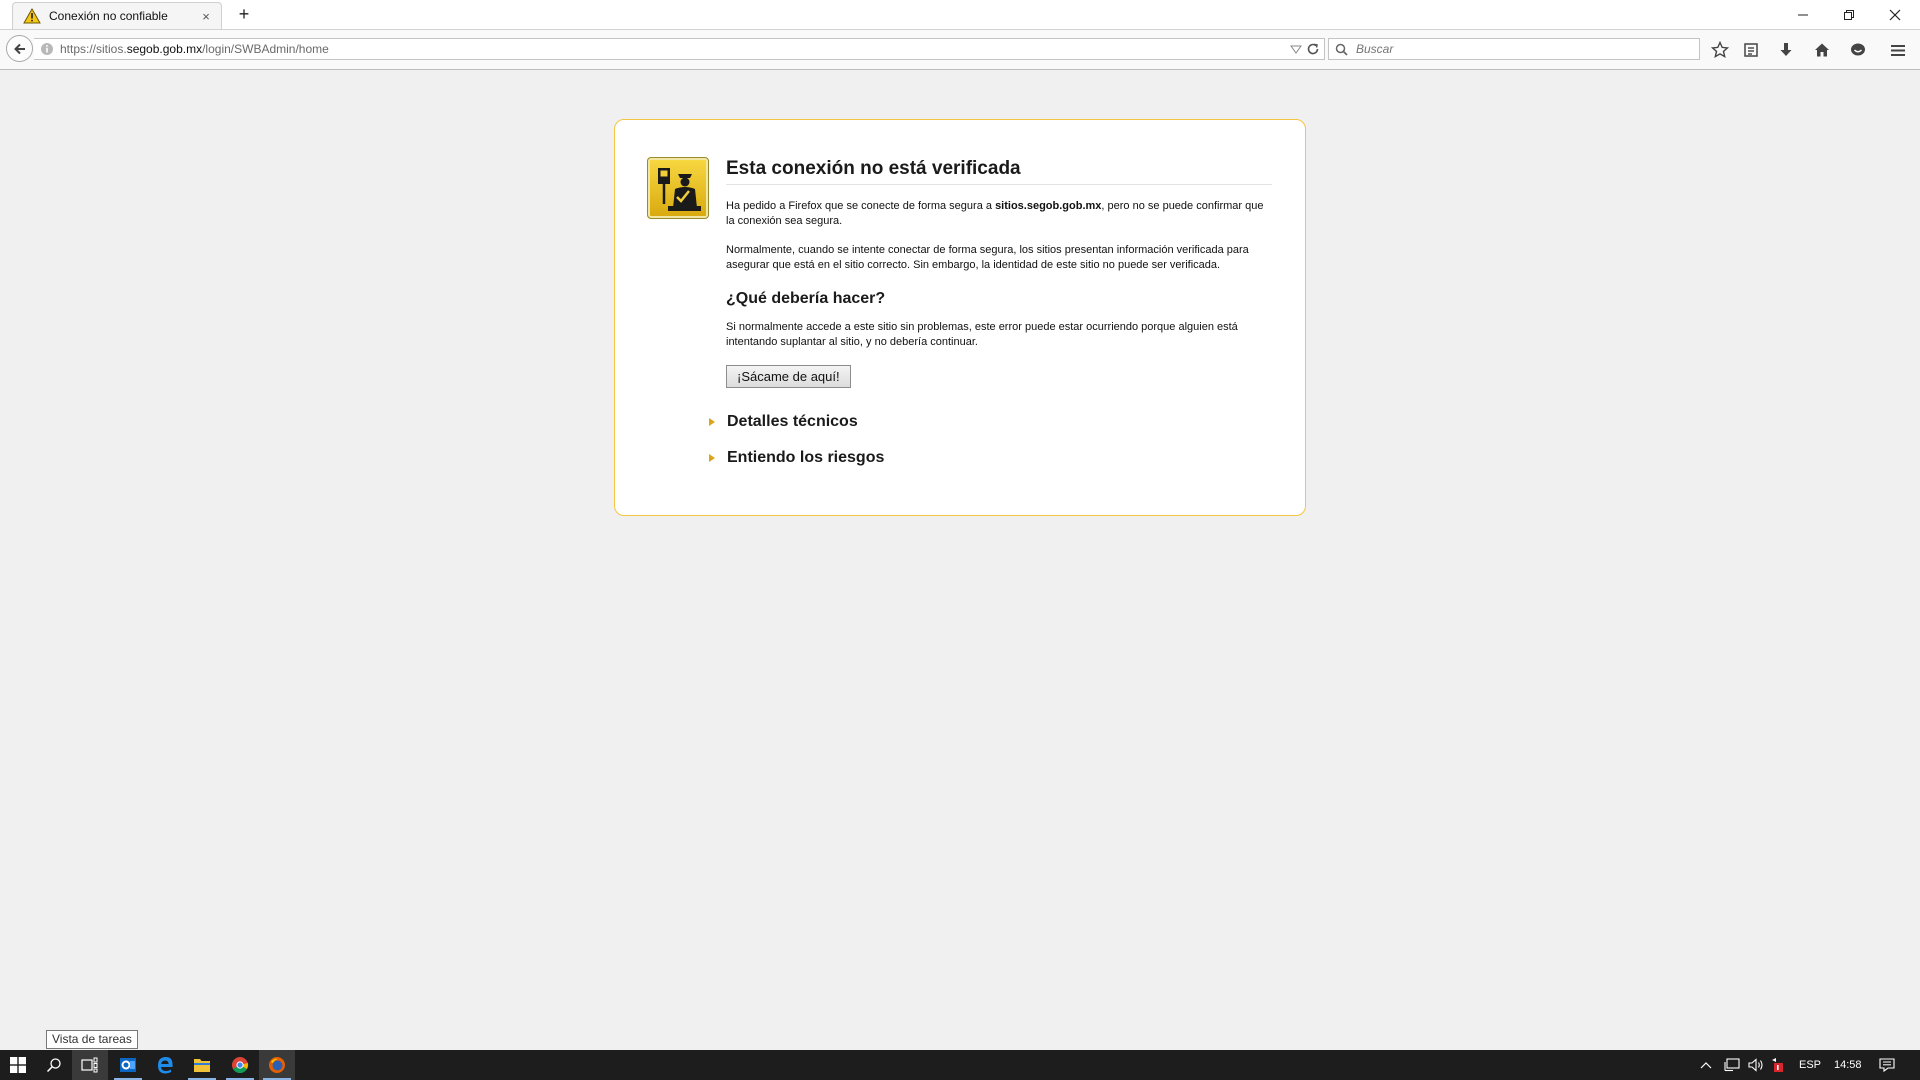 The height and width of the screenshot is (1080, 1920). I want to click on app-tray-button, so click(1778, 1065).